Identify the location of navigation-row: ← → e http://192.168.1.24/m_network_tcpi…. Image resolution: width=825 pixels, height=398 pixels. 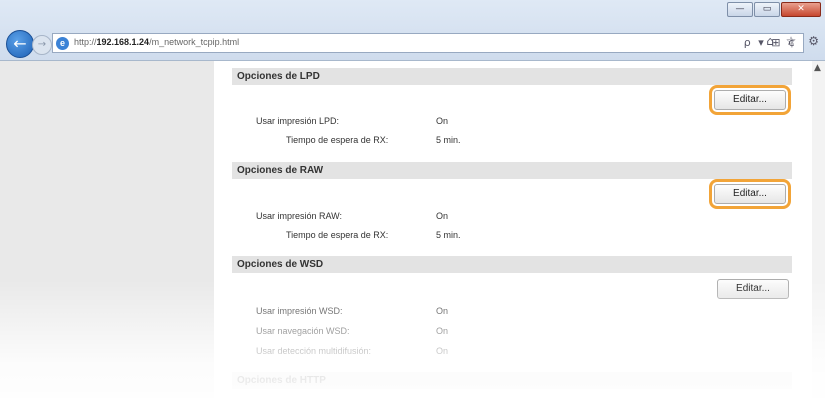
(412, 44).